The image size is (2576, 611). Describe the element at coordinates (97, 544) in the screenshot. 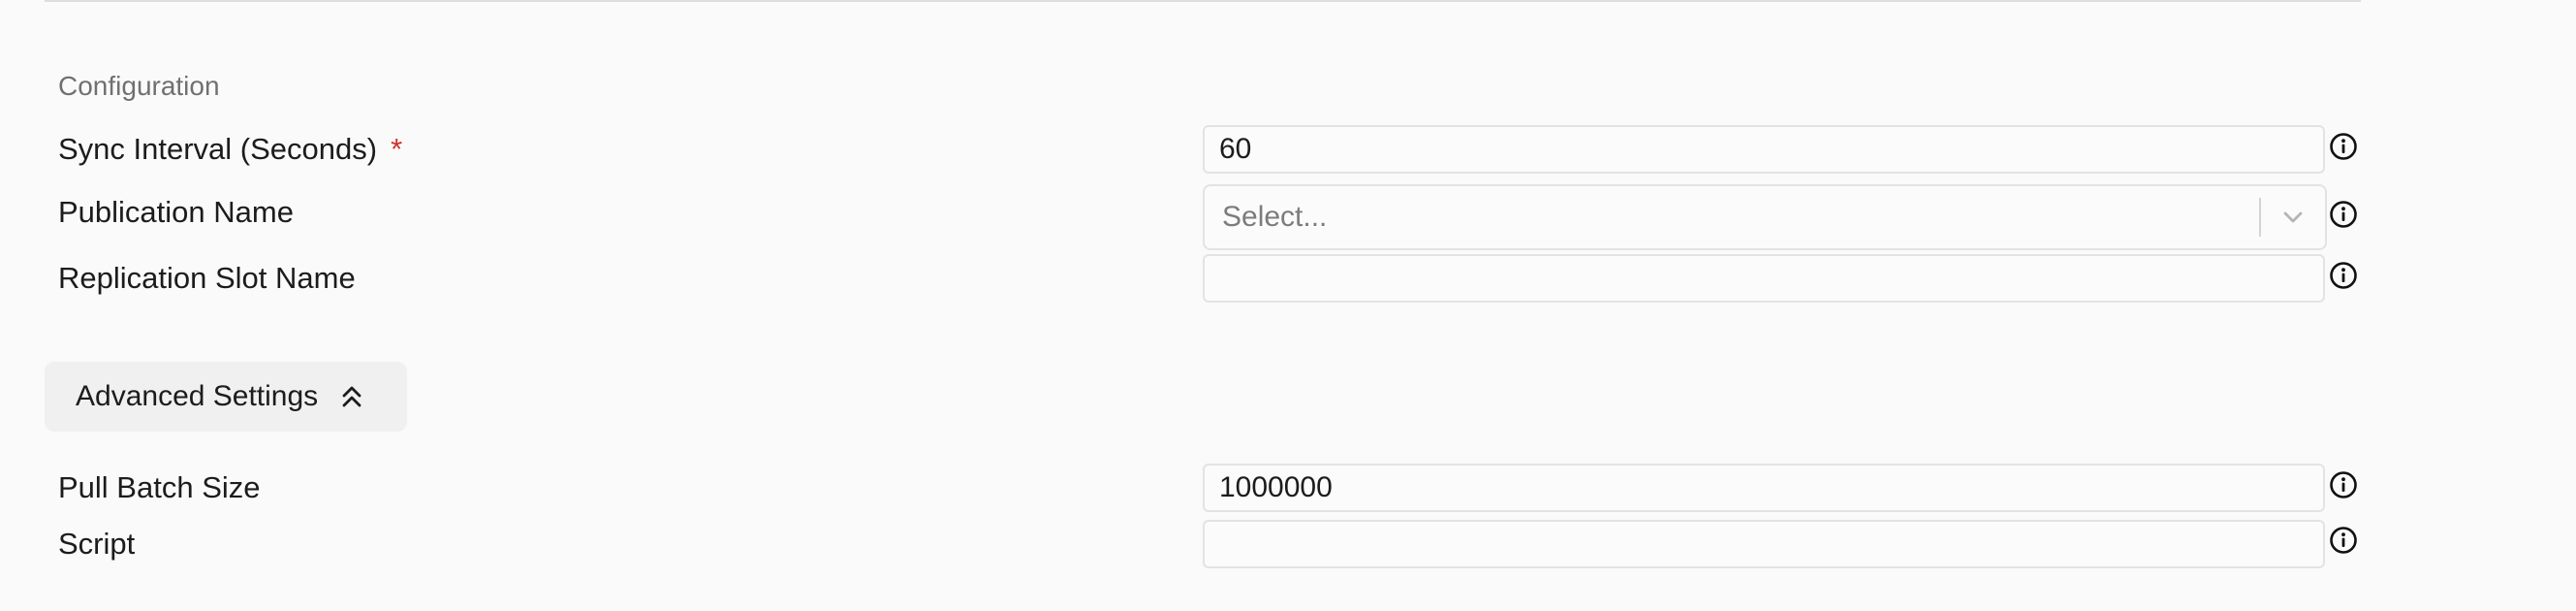

I see `script-label: Script` at that location.